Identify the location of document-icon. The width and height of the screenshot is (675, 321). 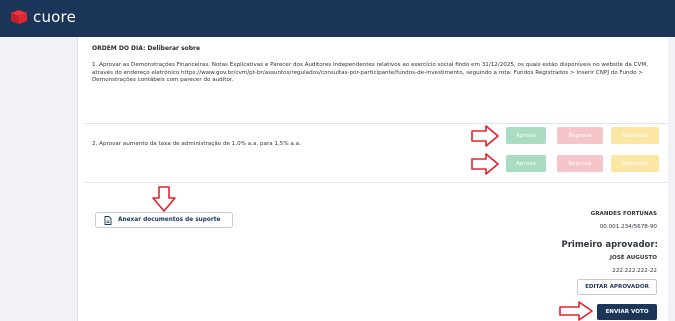
(108, 220).